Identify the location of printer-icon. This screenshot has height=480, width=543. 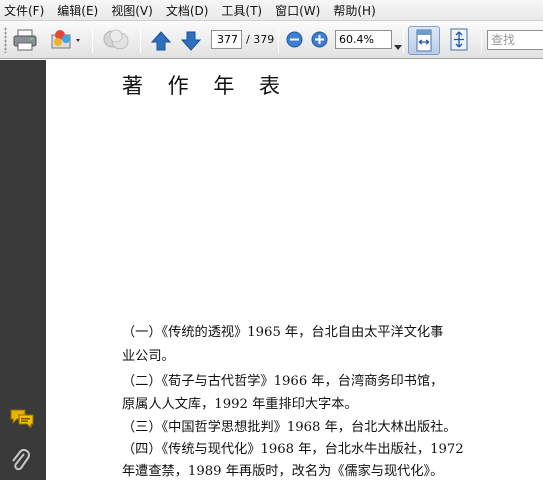
(25, 40).